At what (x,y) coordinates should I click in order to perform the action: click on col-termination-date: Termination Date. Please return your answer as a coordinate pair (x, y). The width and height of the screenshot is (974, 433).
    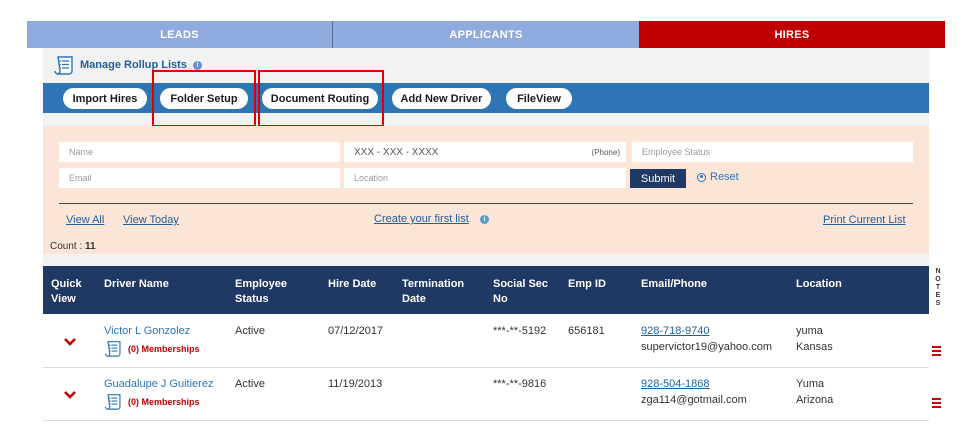
    Looking at the image, I should click on (433, 292).